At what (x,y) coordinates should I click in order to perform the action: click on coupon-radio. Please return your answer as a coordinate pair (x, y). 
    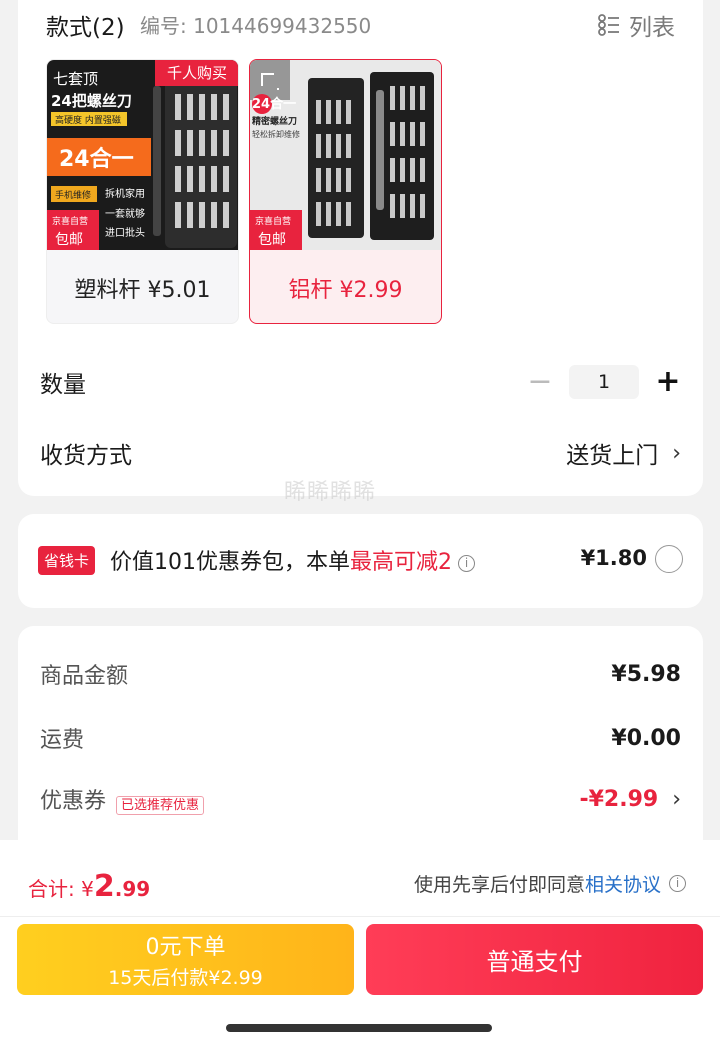
    Looking at the image, I should click on (669, 559).